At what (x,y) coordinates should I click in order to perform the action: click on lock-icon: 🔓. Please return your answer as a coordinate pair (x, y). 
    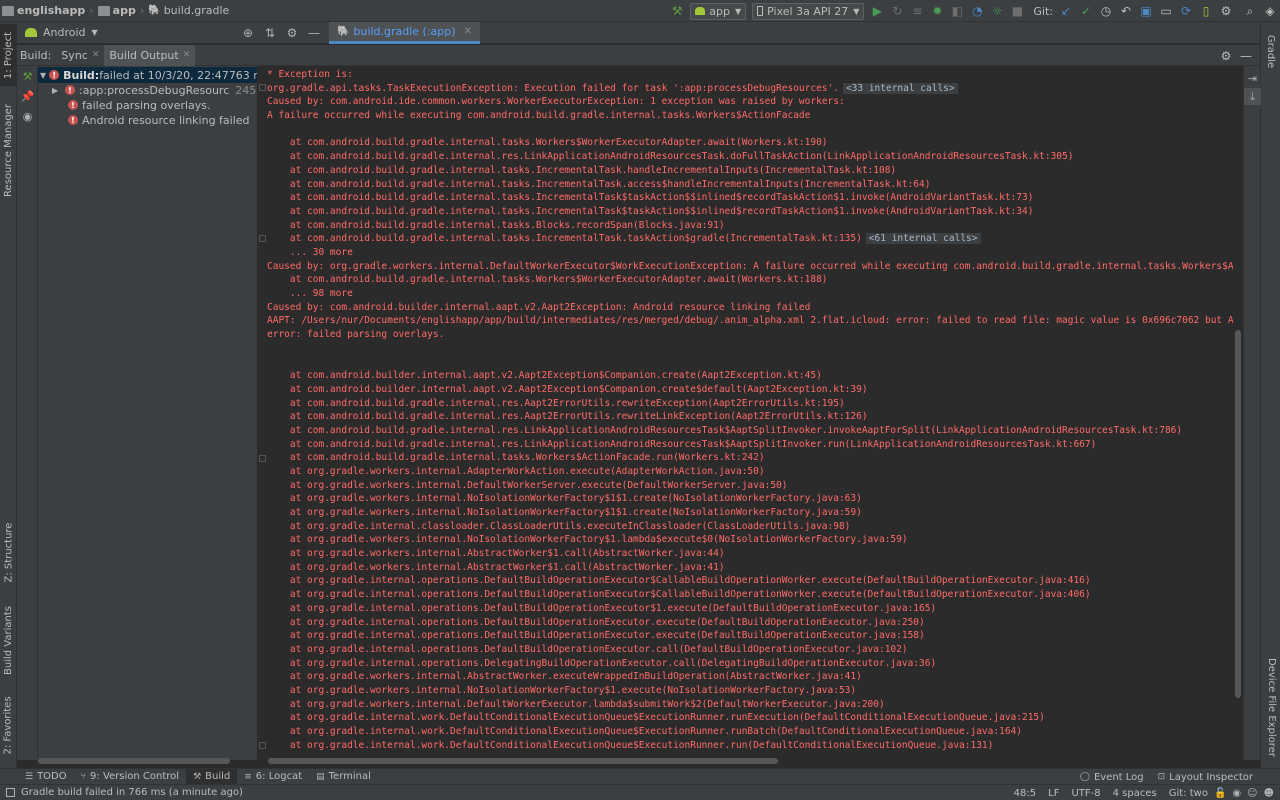
    Looking at the image, I should click on (1220, 793).